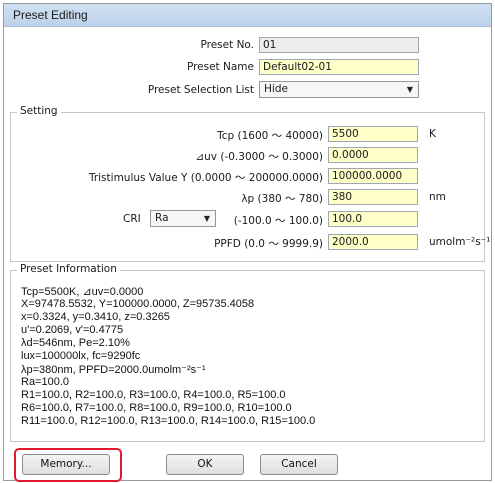  I want to click on tcp-input: 5500, so click(373, 134).